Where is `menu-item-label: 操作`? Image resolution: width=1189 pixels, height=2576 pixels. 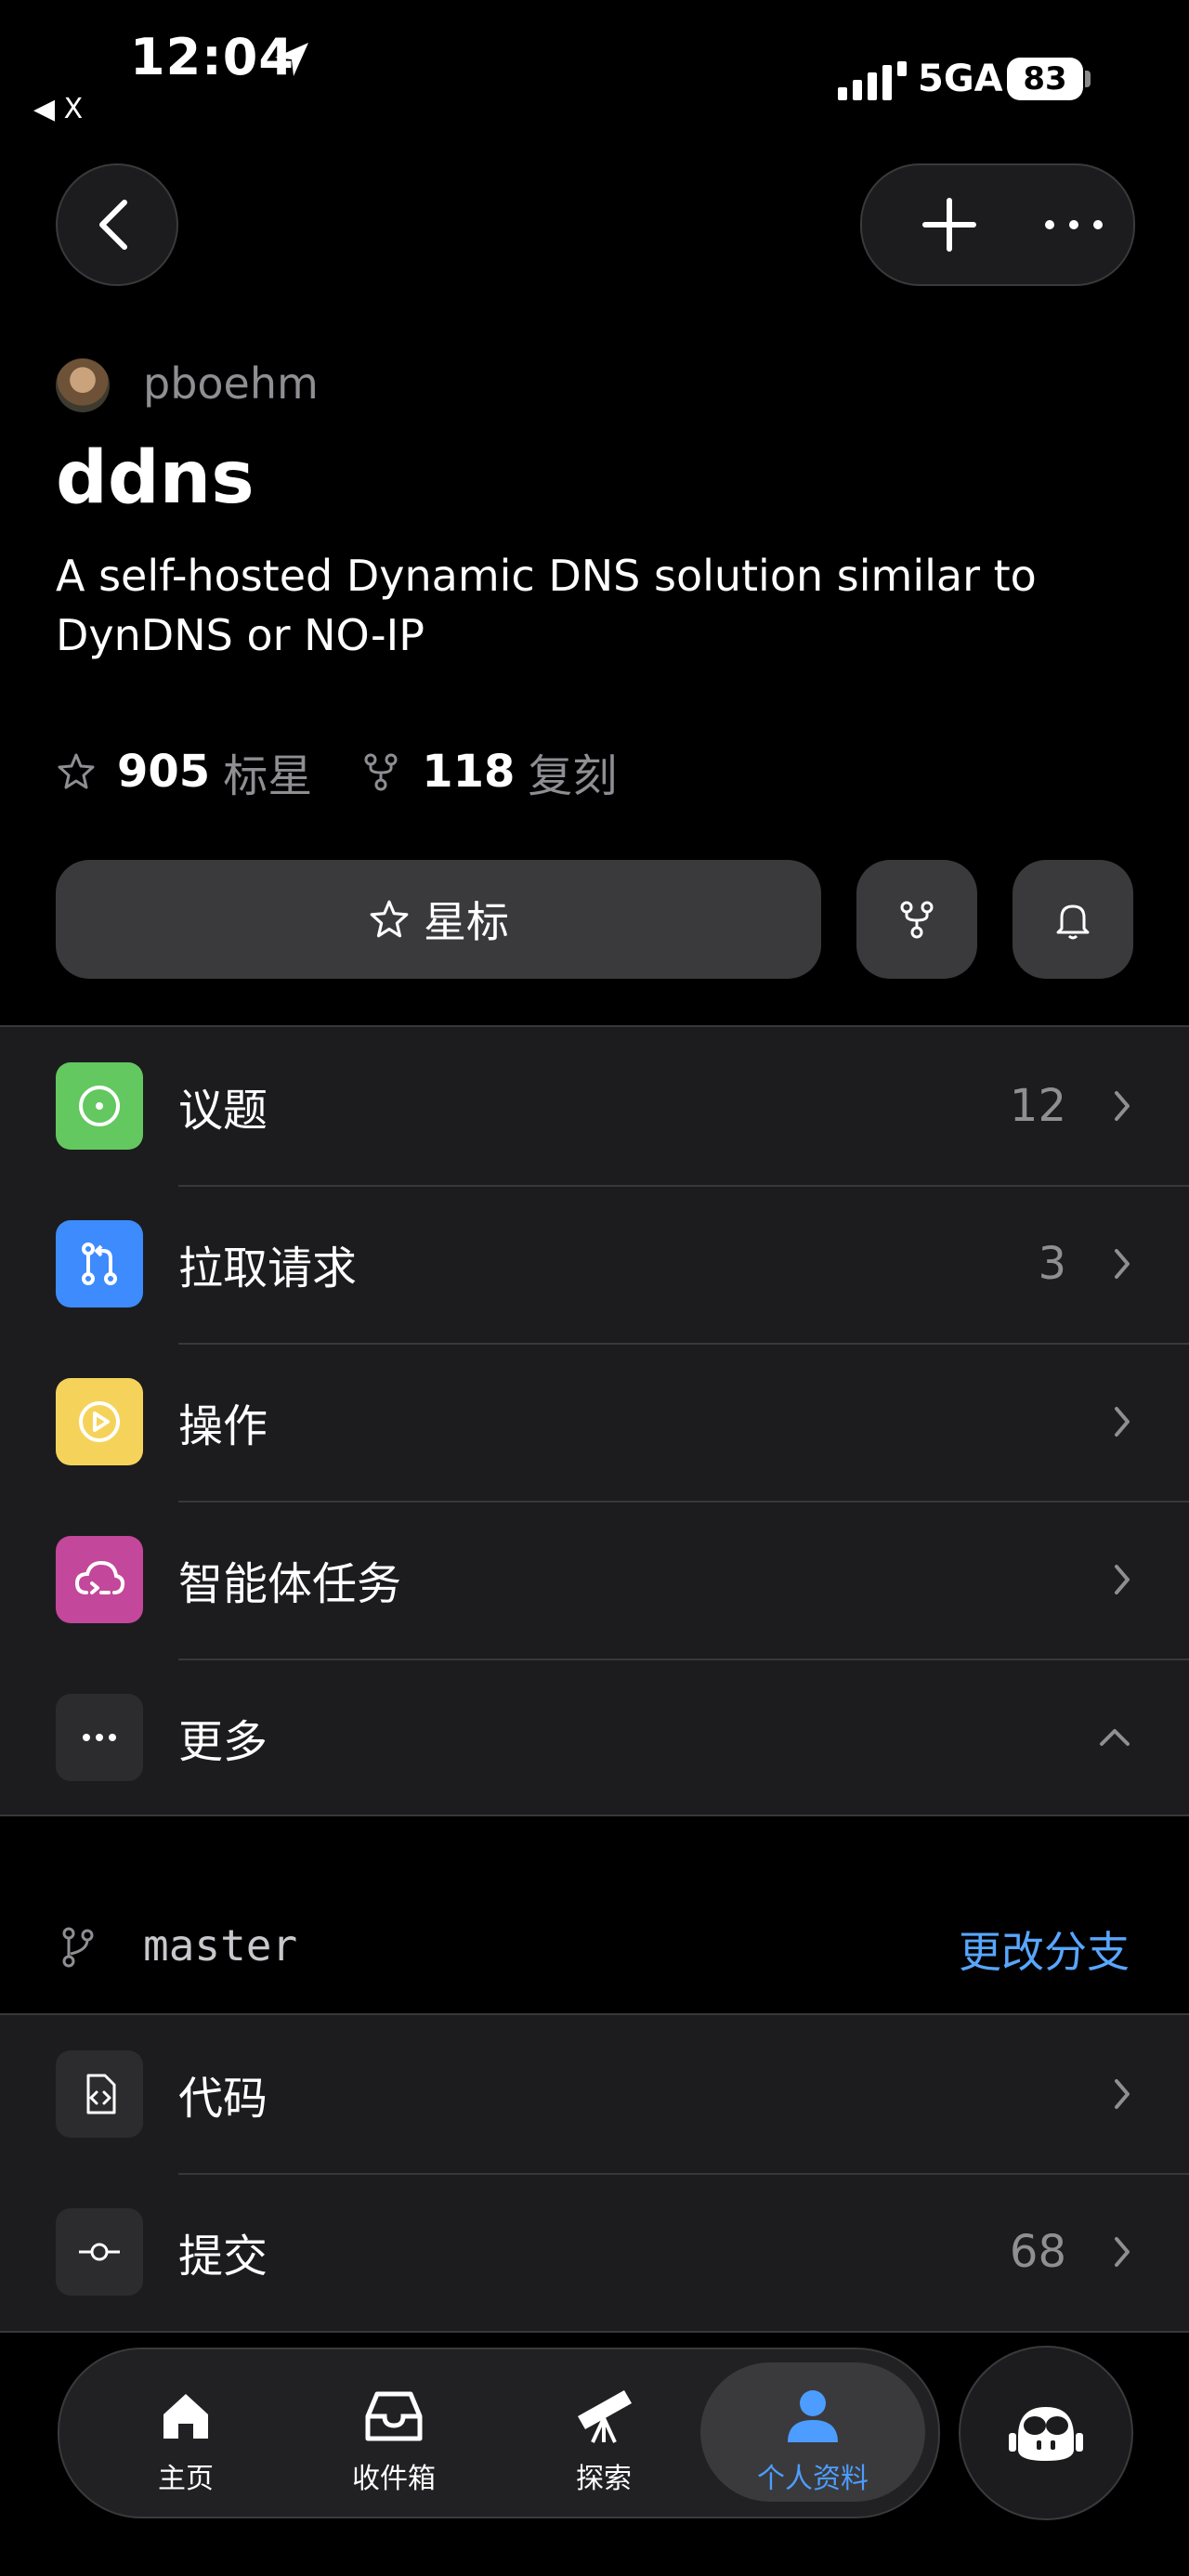
menu-item-label: 操作 is located at coordinates (223, 1426).